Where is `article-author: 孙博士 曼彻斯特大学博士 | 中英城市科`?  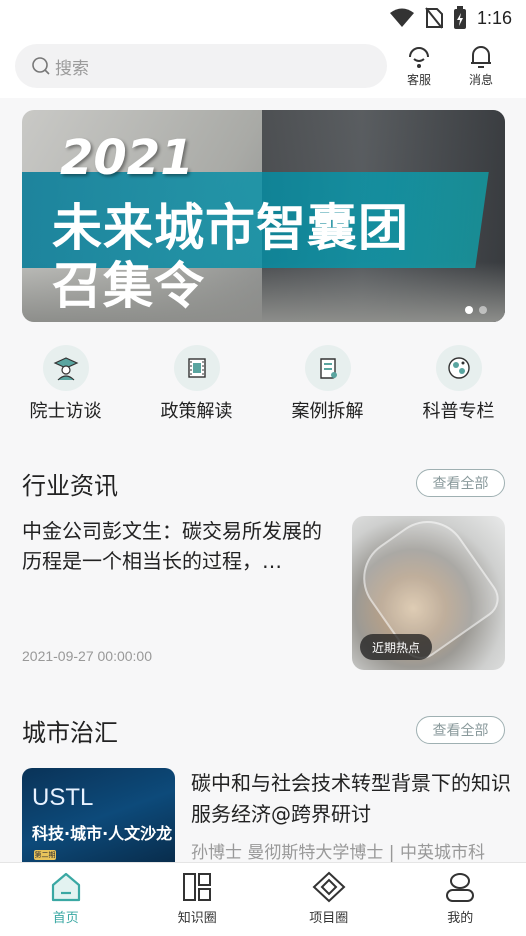 article-author: 孙博士 曼彻斯特大学博士 | 中英城市科 is located at coordinates (338, 853).